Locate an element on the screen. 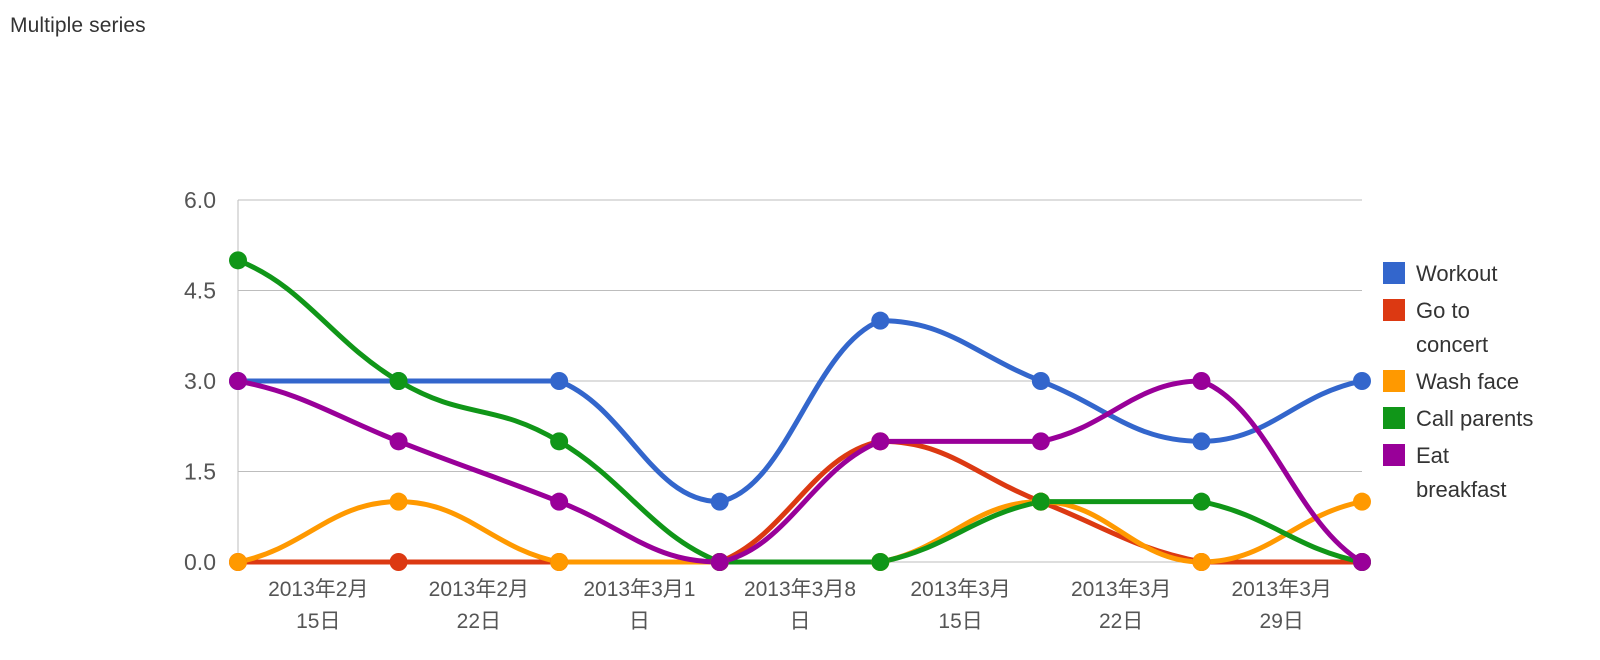 The image size is (1600, 660). y-tick-label: 1.5 is located at coordinates (200, 472).